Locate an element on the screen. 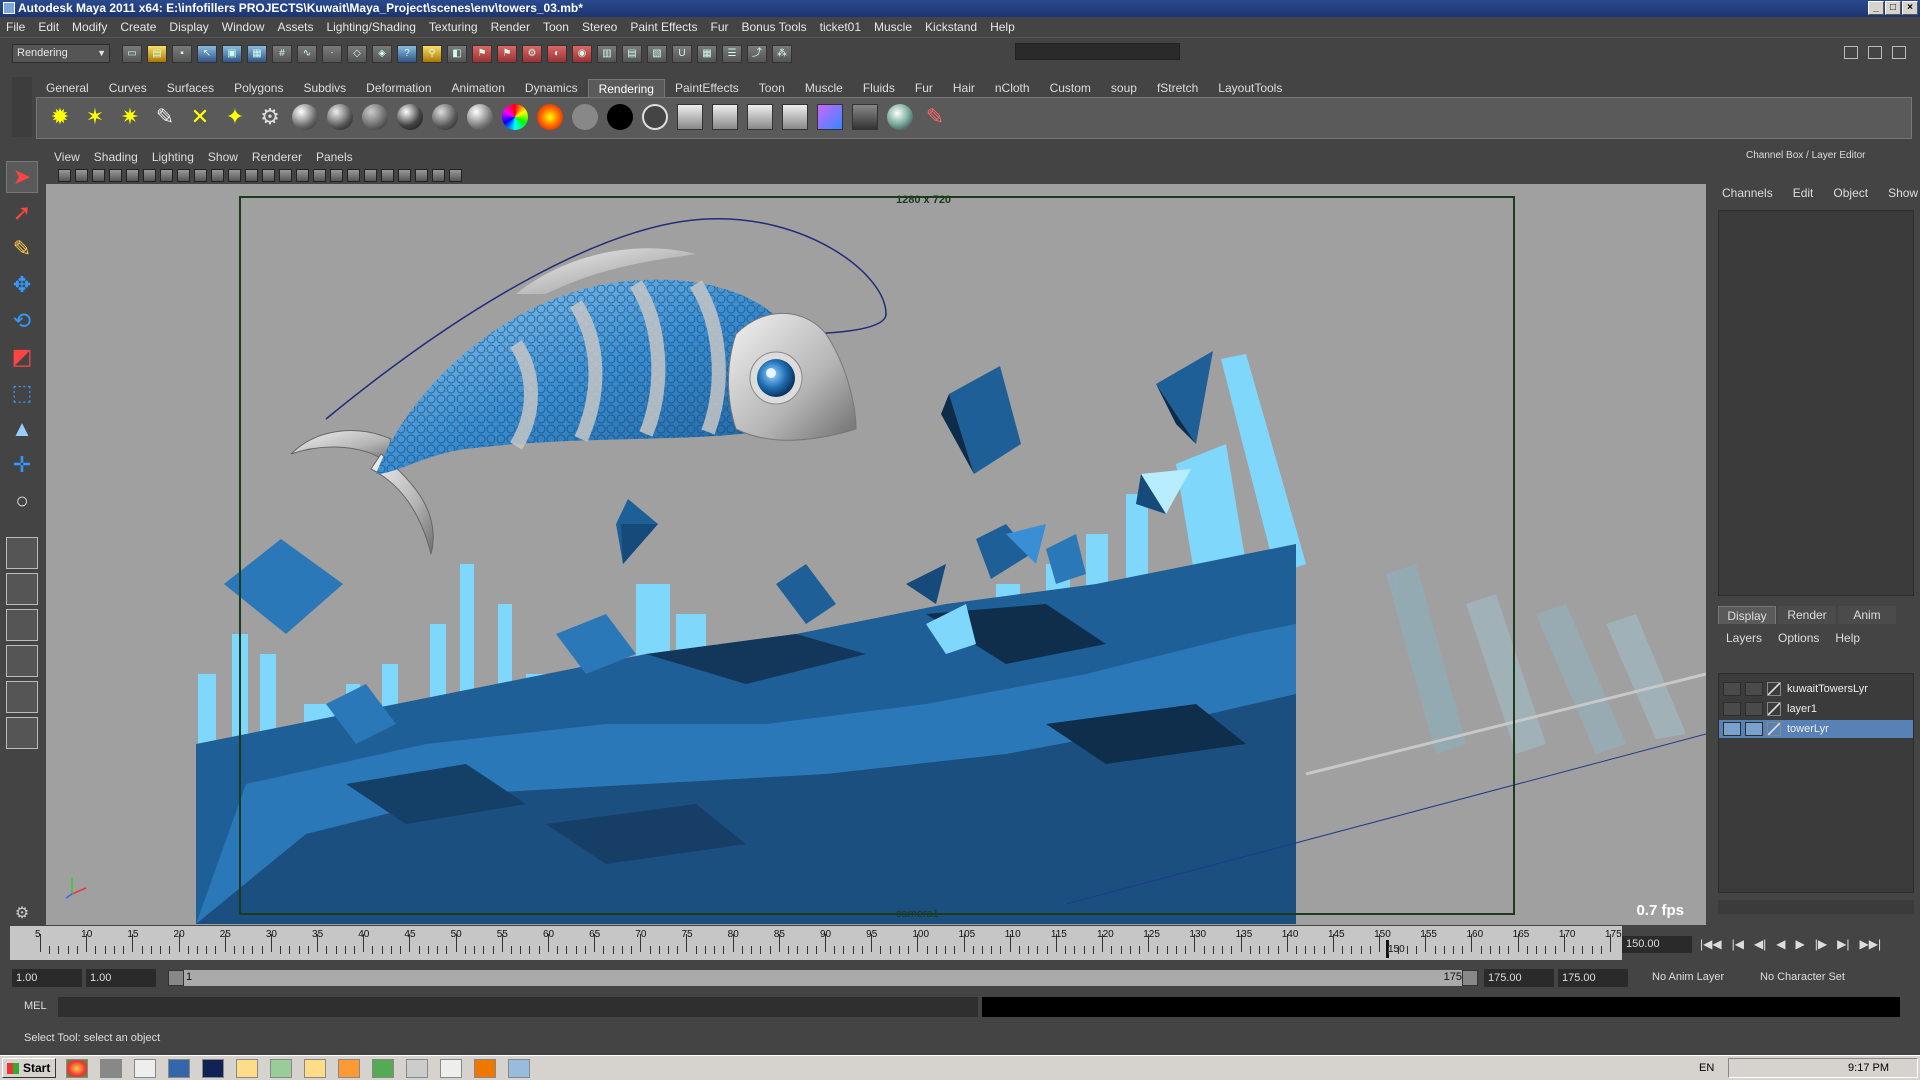 The image size is (1920, 1080). folder-icon is located at coordinates (247, 1068).